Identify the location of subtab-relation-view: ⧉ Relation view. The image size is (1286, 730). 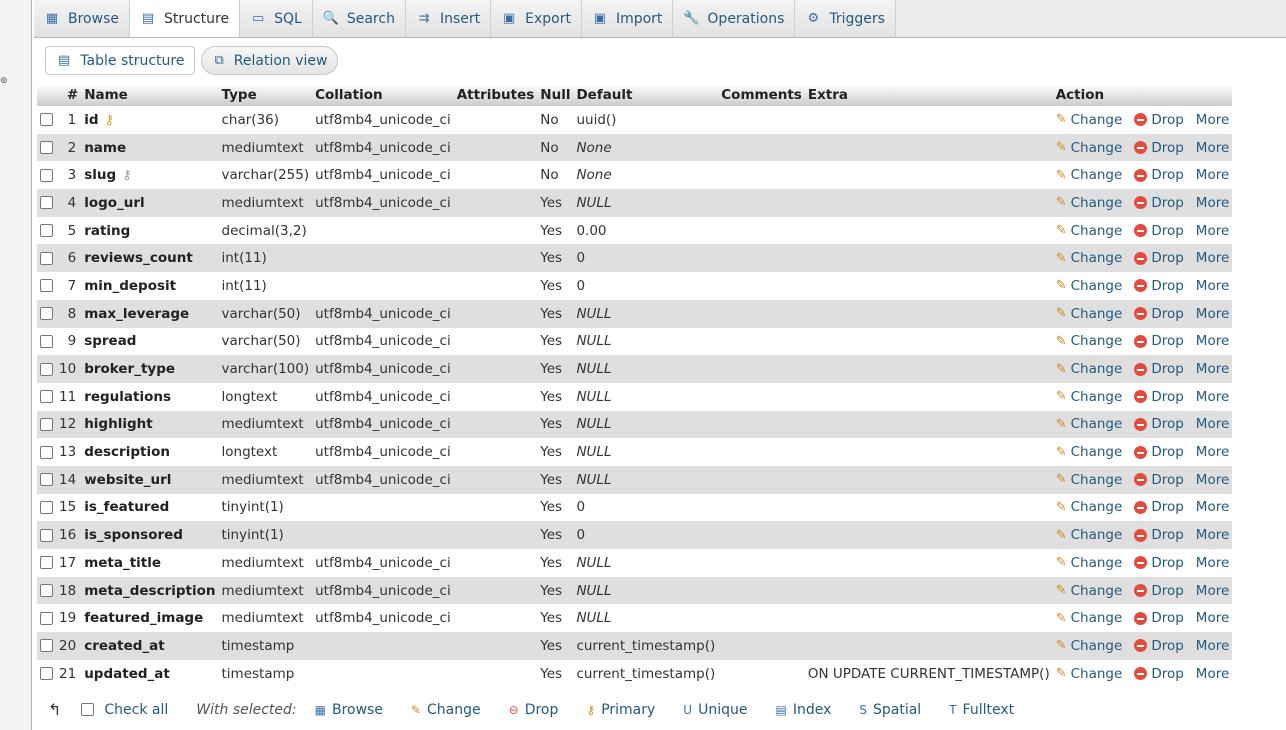
(270, 60).